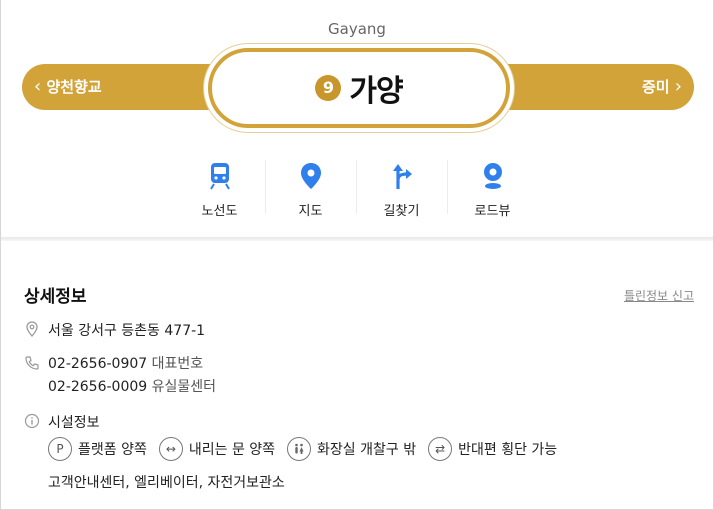  Describe the element at coordinates (166, 483) in the screenshot. I see `facilities-extra: 고객안내센터, 엘리베이터, 자전거보관소` at that location.